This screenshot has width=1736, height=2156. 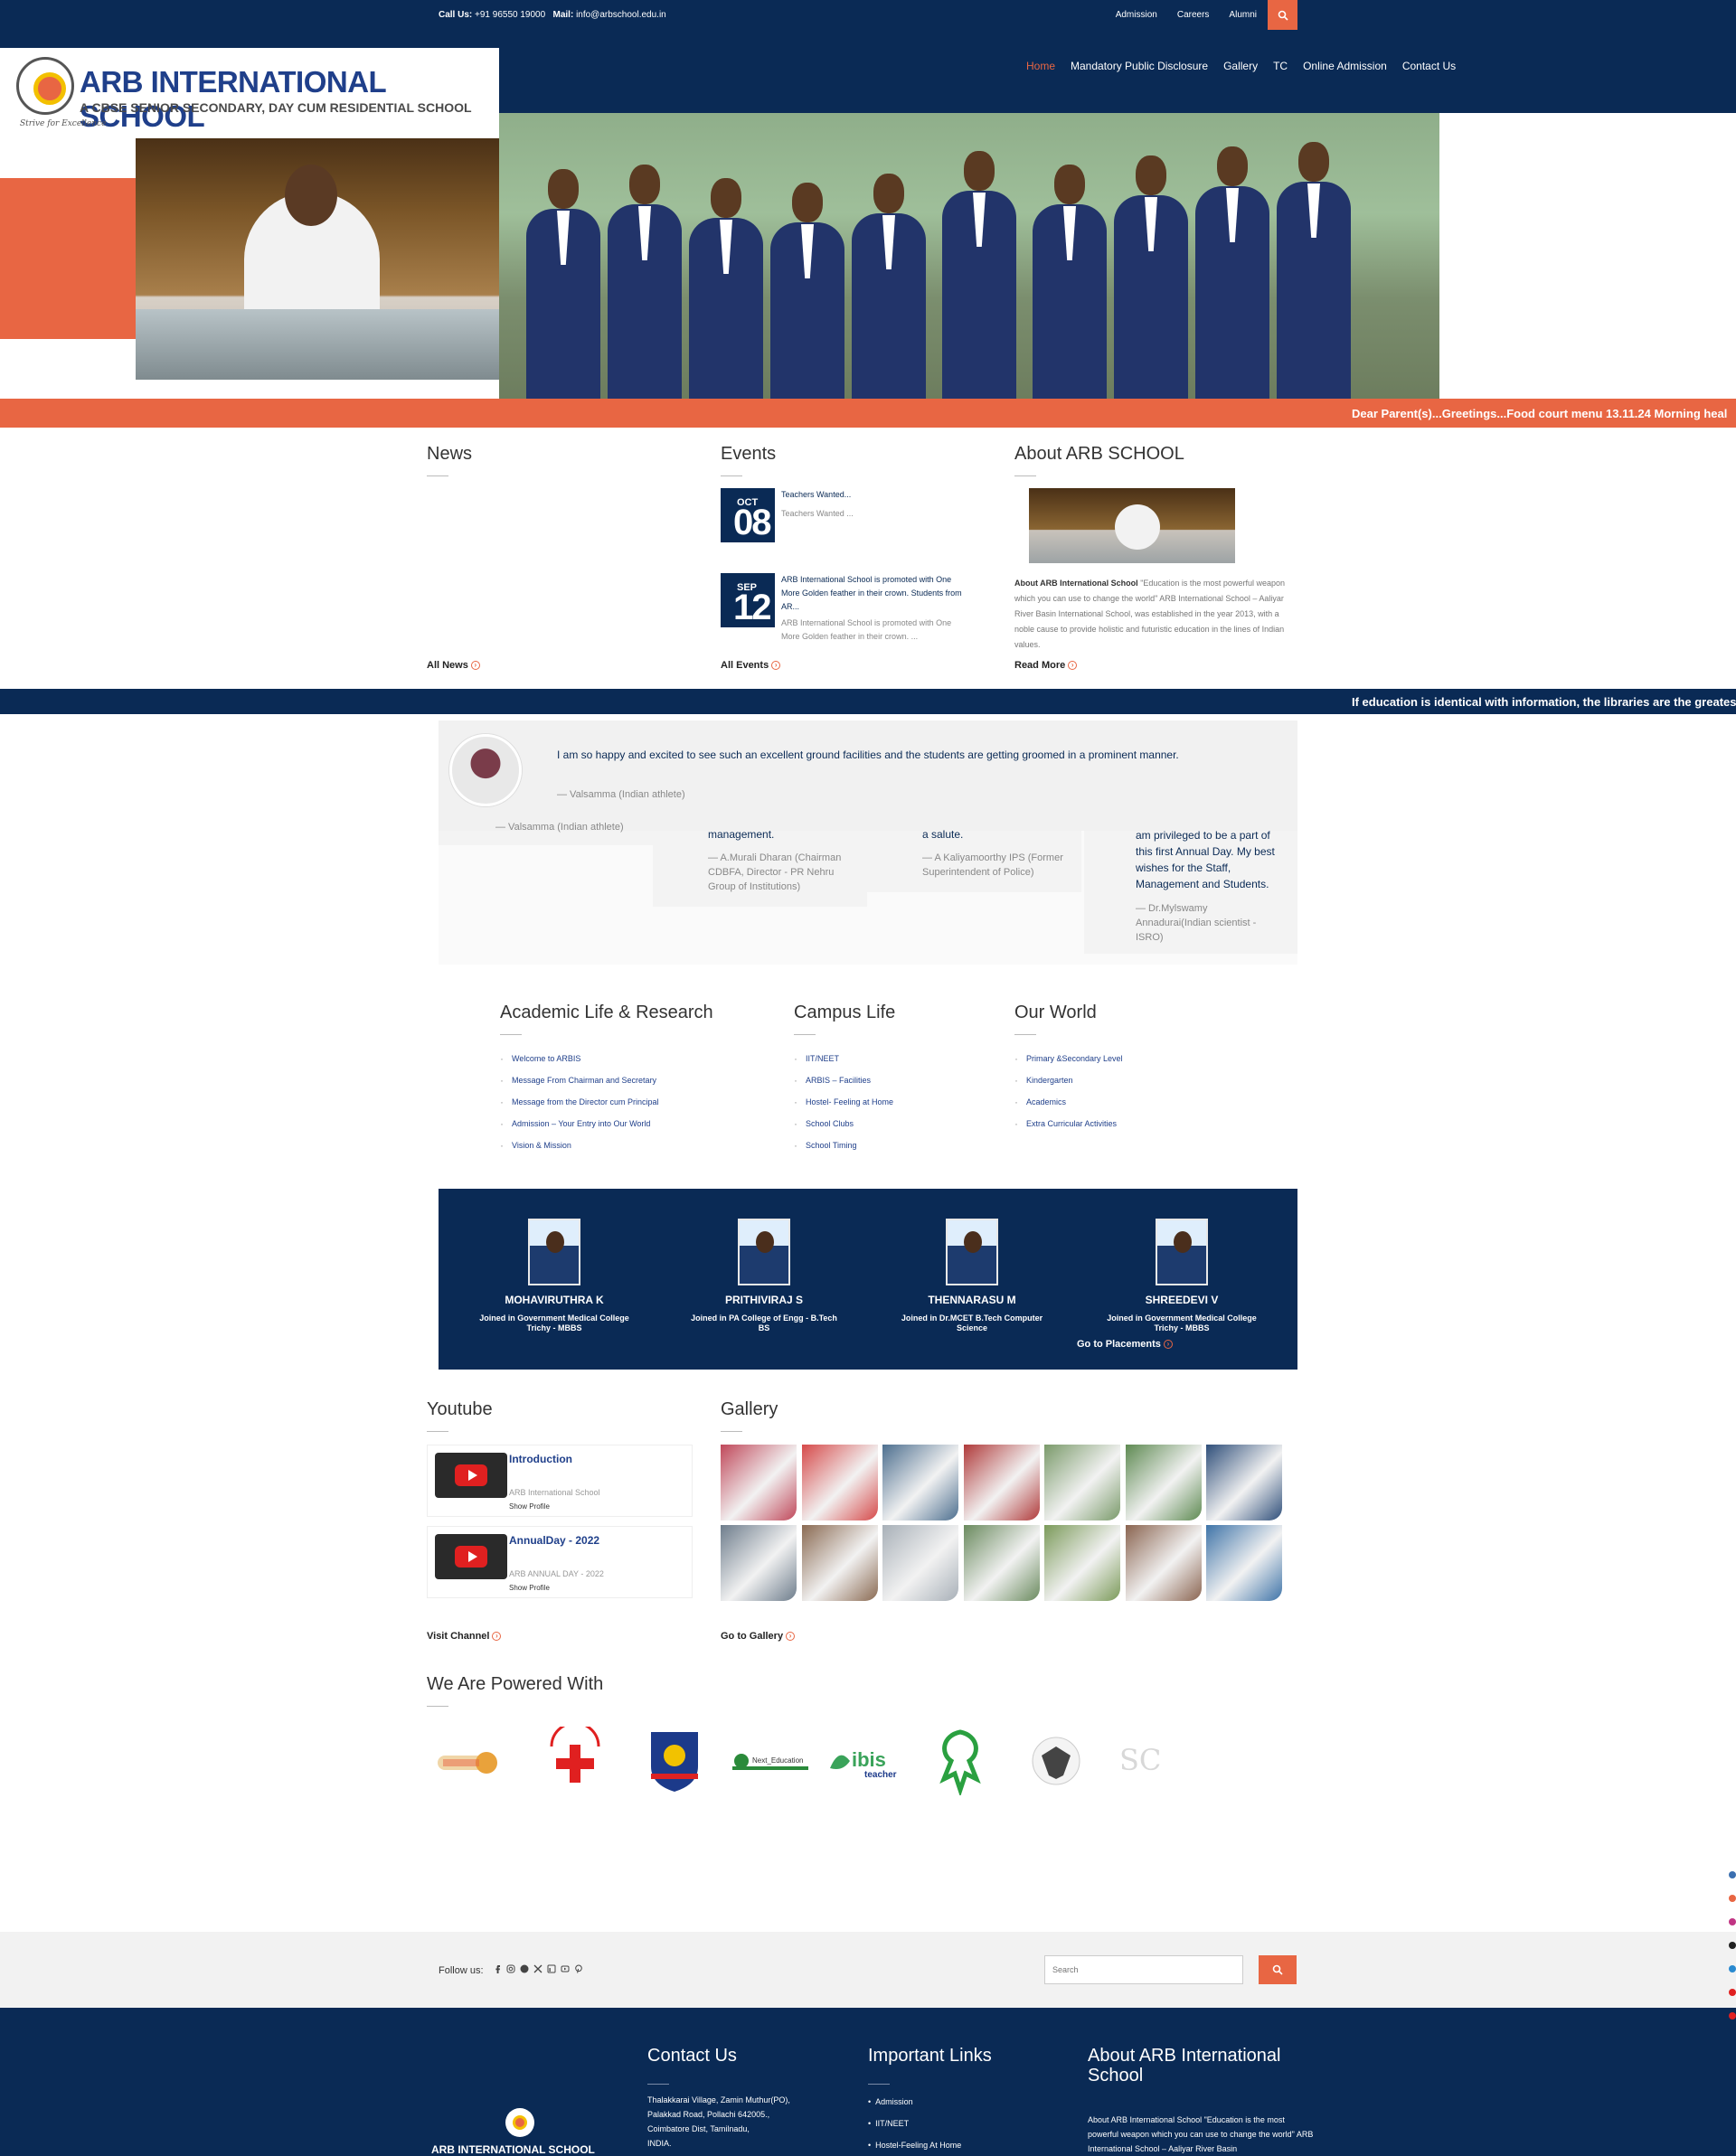 What do you see at coordinates (791, 1637) in the screenshot?
I see `arrow-circle-icon: ›` at bounding box center [791, 1637].